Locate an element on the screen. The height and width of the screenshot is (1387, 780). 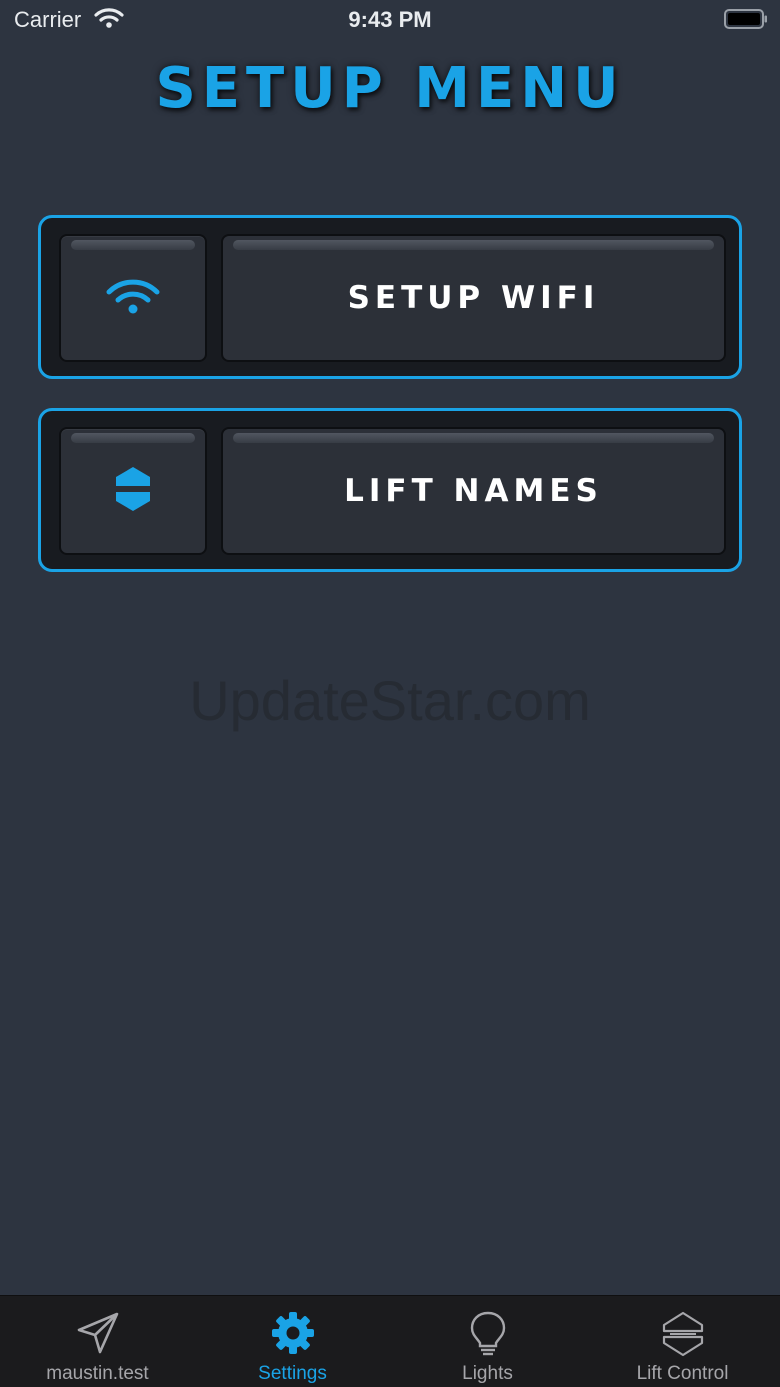
lift-names-label: LIFT NAMES is located at coordinates (473, 491).